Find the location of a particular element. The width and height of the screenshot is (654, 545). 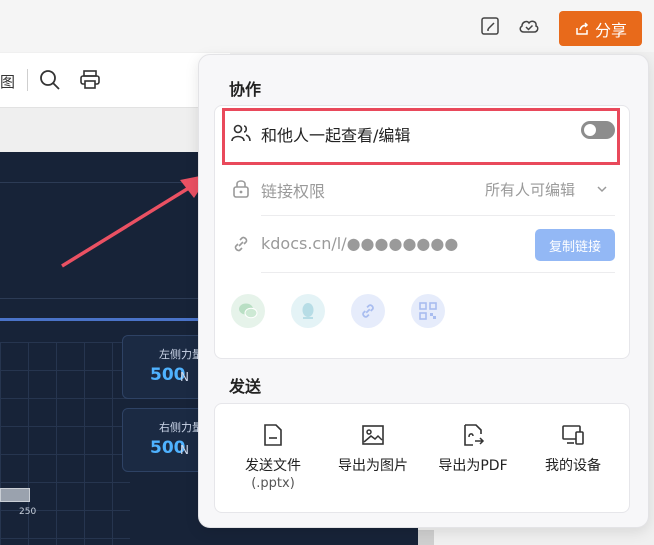

share-label: 分享 is located at coordinates (610, 30).